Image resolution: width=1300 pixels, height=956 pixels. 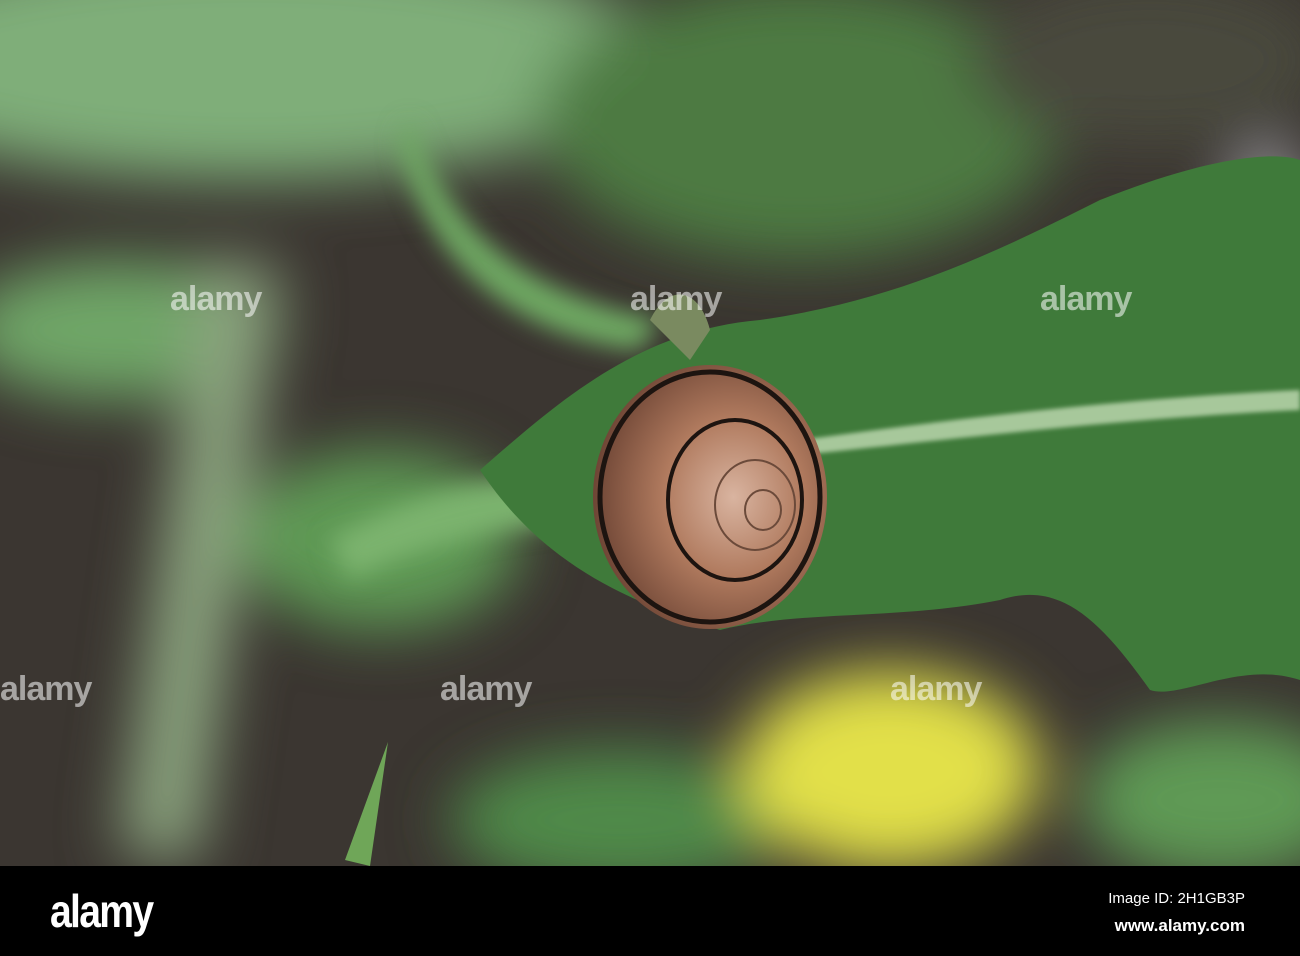 What do you see at coordinates (1179, 925) in the screenshot?
I see `site-url: www.alamy.com` at bounding box center [1179, 925].